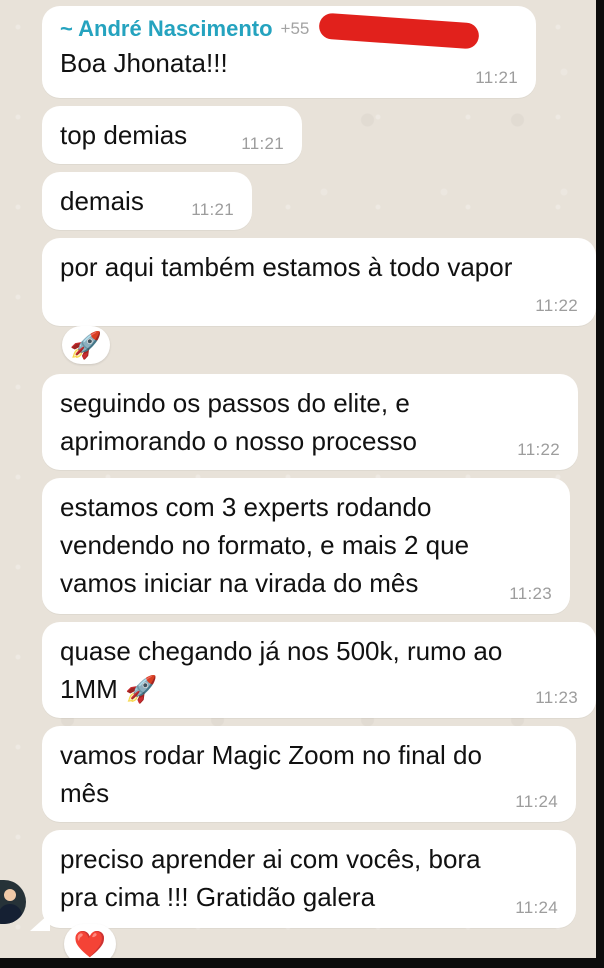  What do you see at coordinates (109, 689) in the screenshot?
I see `message-text-line: 1MM 🚀` at bounding box center [109, 689].